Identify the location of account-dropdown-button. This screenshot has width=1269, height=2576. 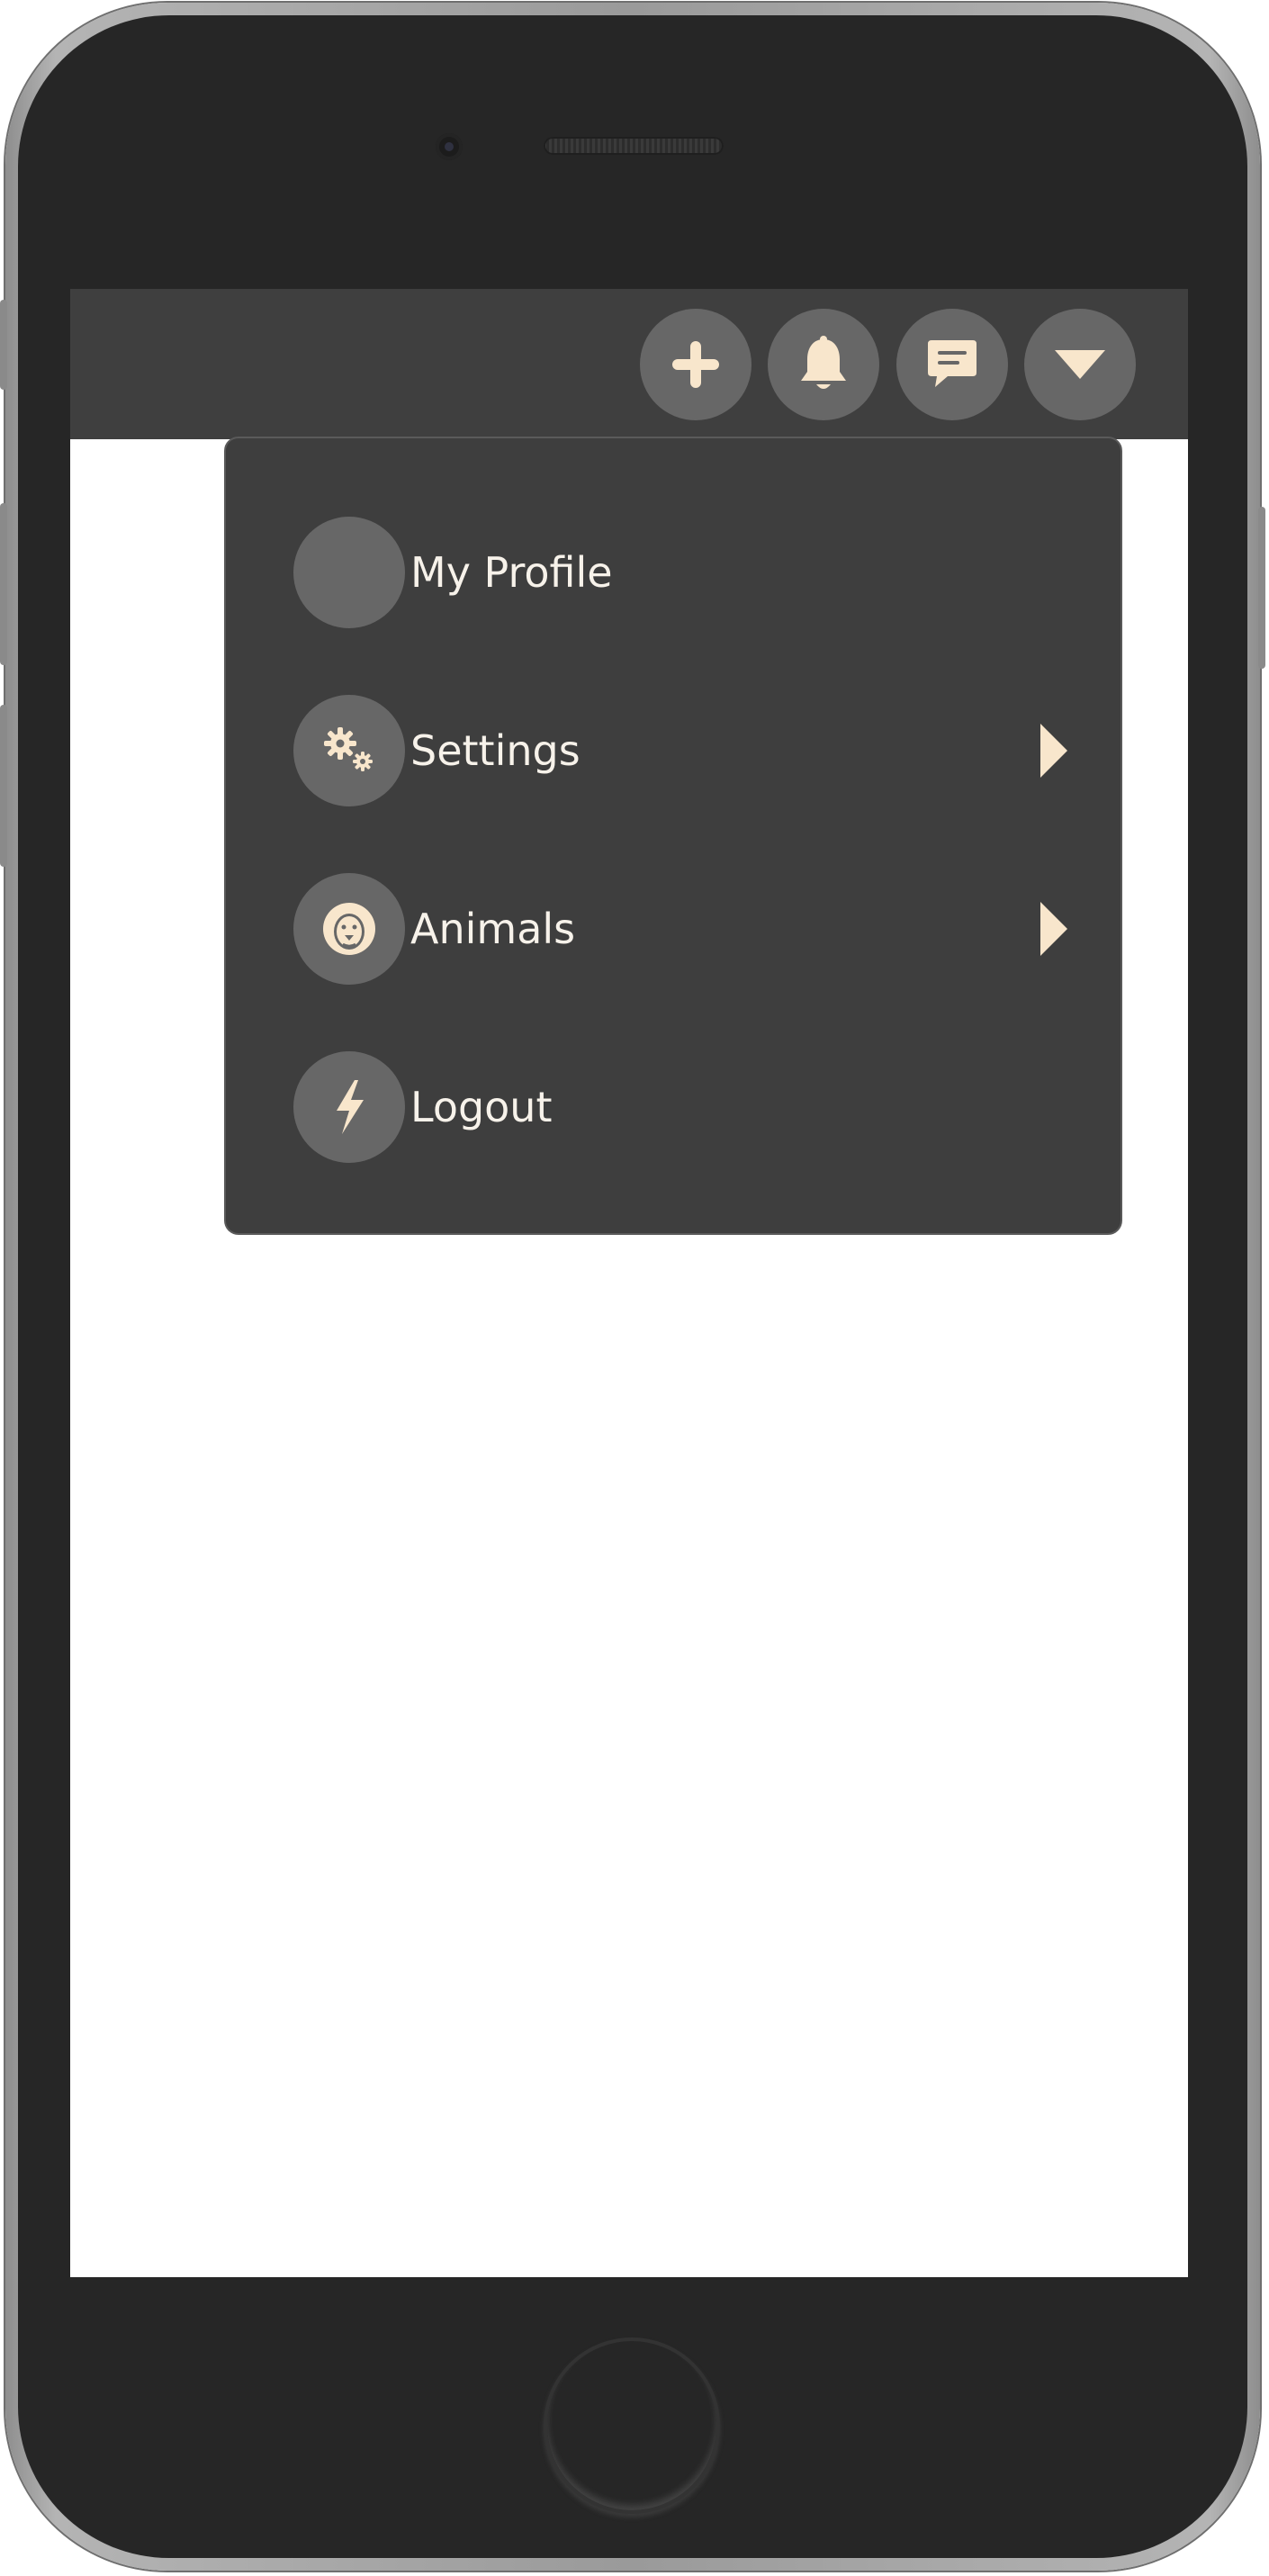
(1080, 364).